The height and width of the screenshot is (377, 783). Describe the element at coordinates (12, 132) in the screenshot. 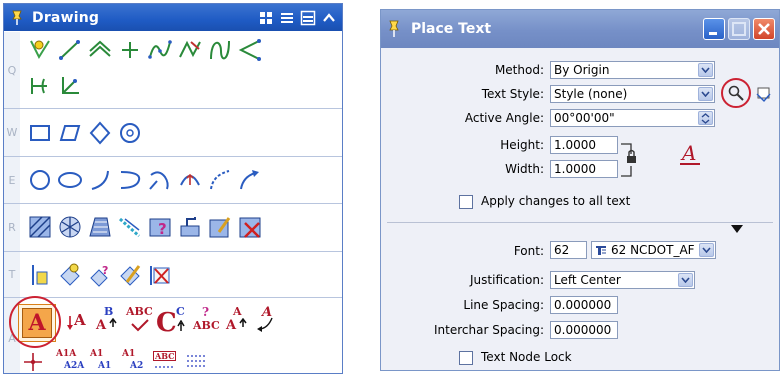

I see `row-label-w: W` at that location.